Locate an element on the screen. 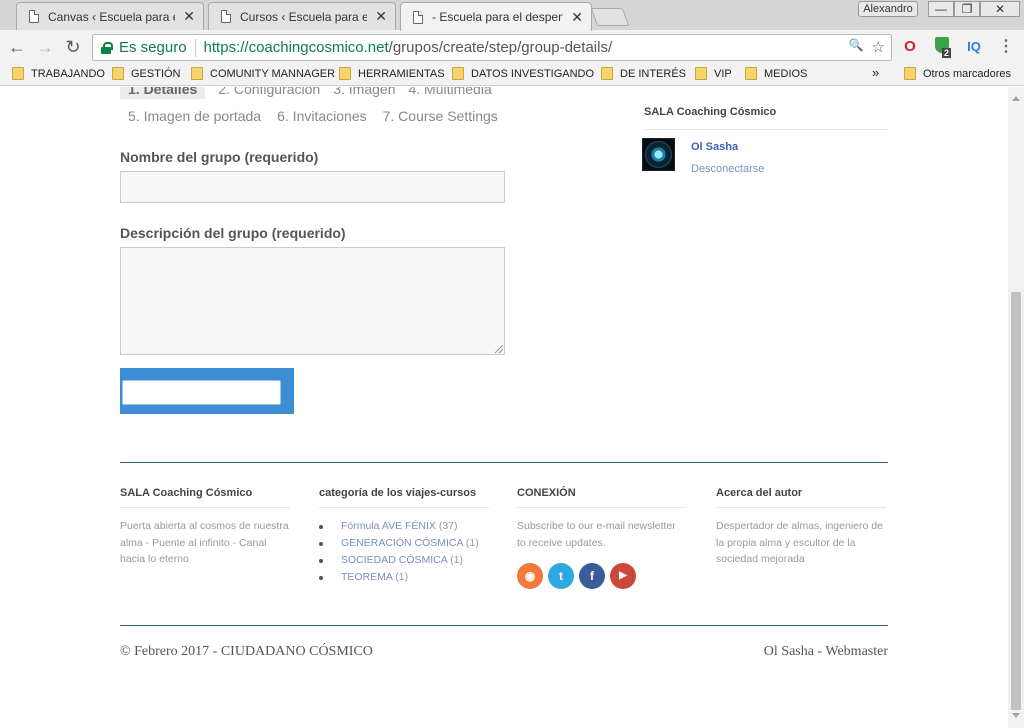 Image resolution: width=1024 pixels, height=728 pixels. bookmark-datos: DATOS INVESTIGANDO is located at coordinates (523, 73).